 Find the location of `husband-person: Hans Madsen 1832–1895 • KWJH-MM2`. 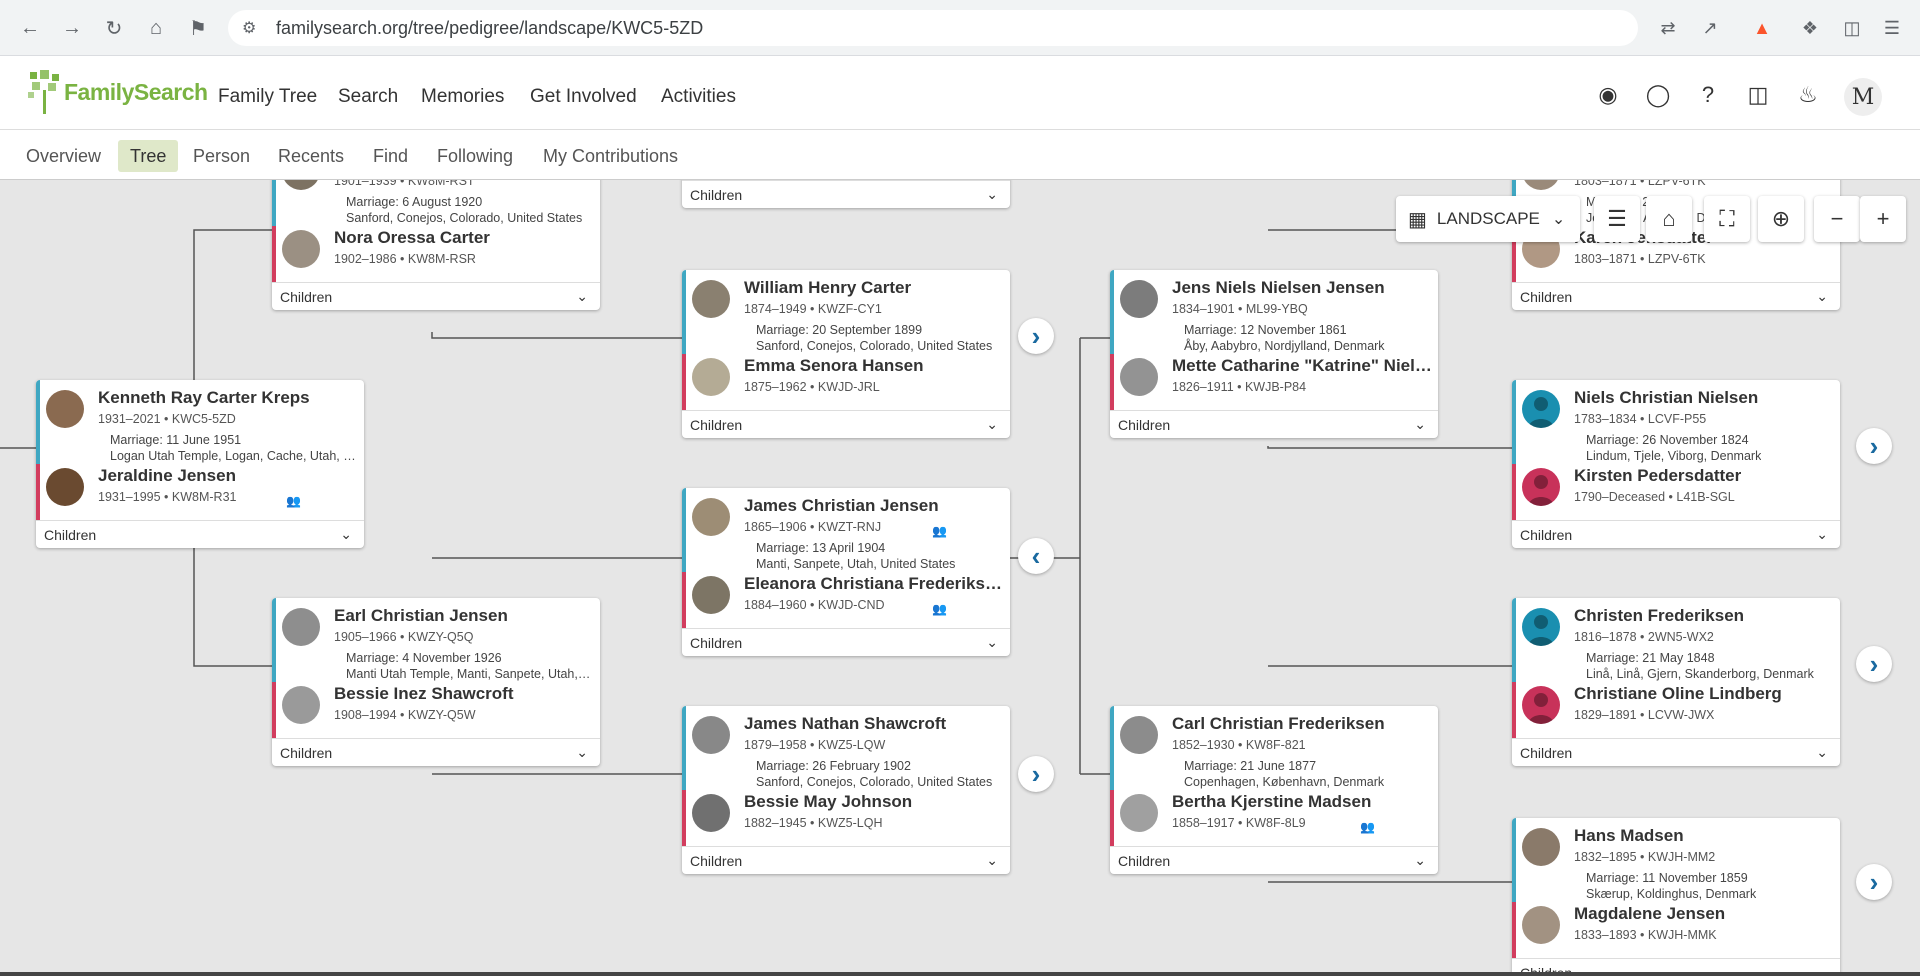

husband-person: Hans Madsen 1832–1895 • KWJH-MM2 is located at coordinates (1677, 848).